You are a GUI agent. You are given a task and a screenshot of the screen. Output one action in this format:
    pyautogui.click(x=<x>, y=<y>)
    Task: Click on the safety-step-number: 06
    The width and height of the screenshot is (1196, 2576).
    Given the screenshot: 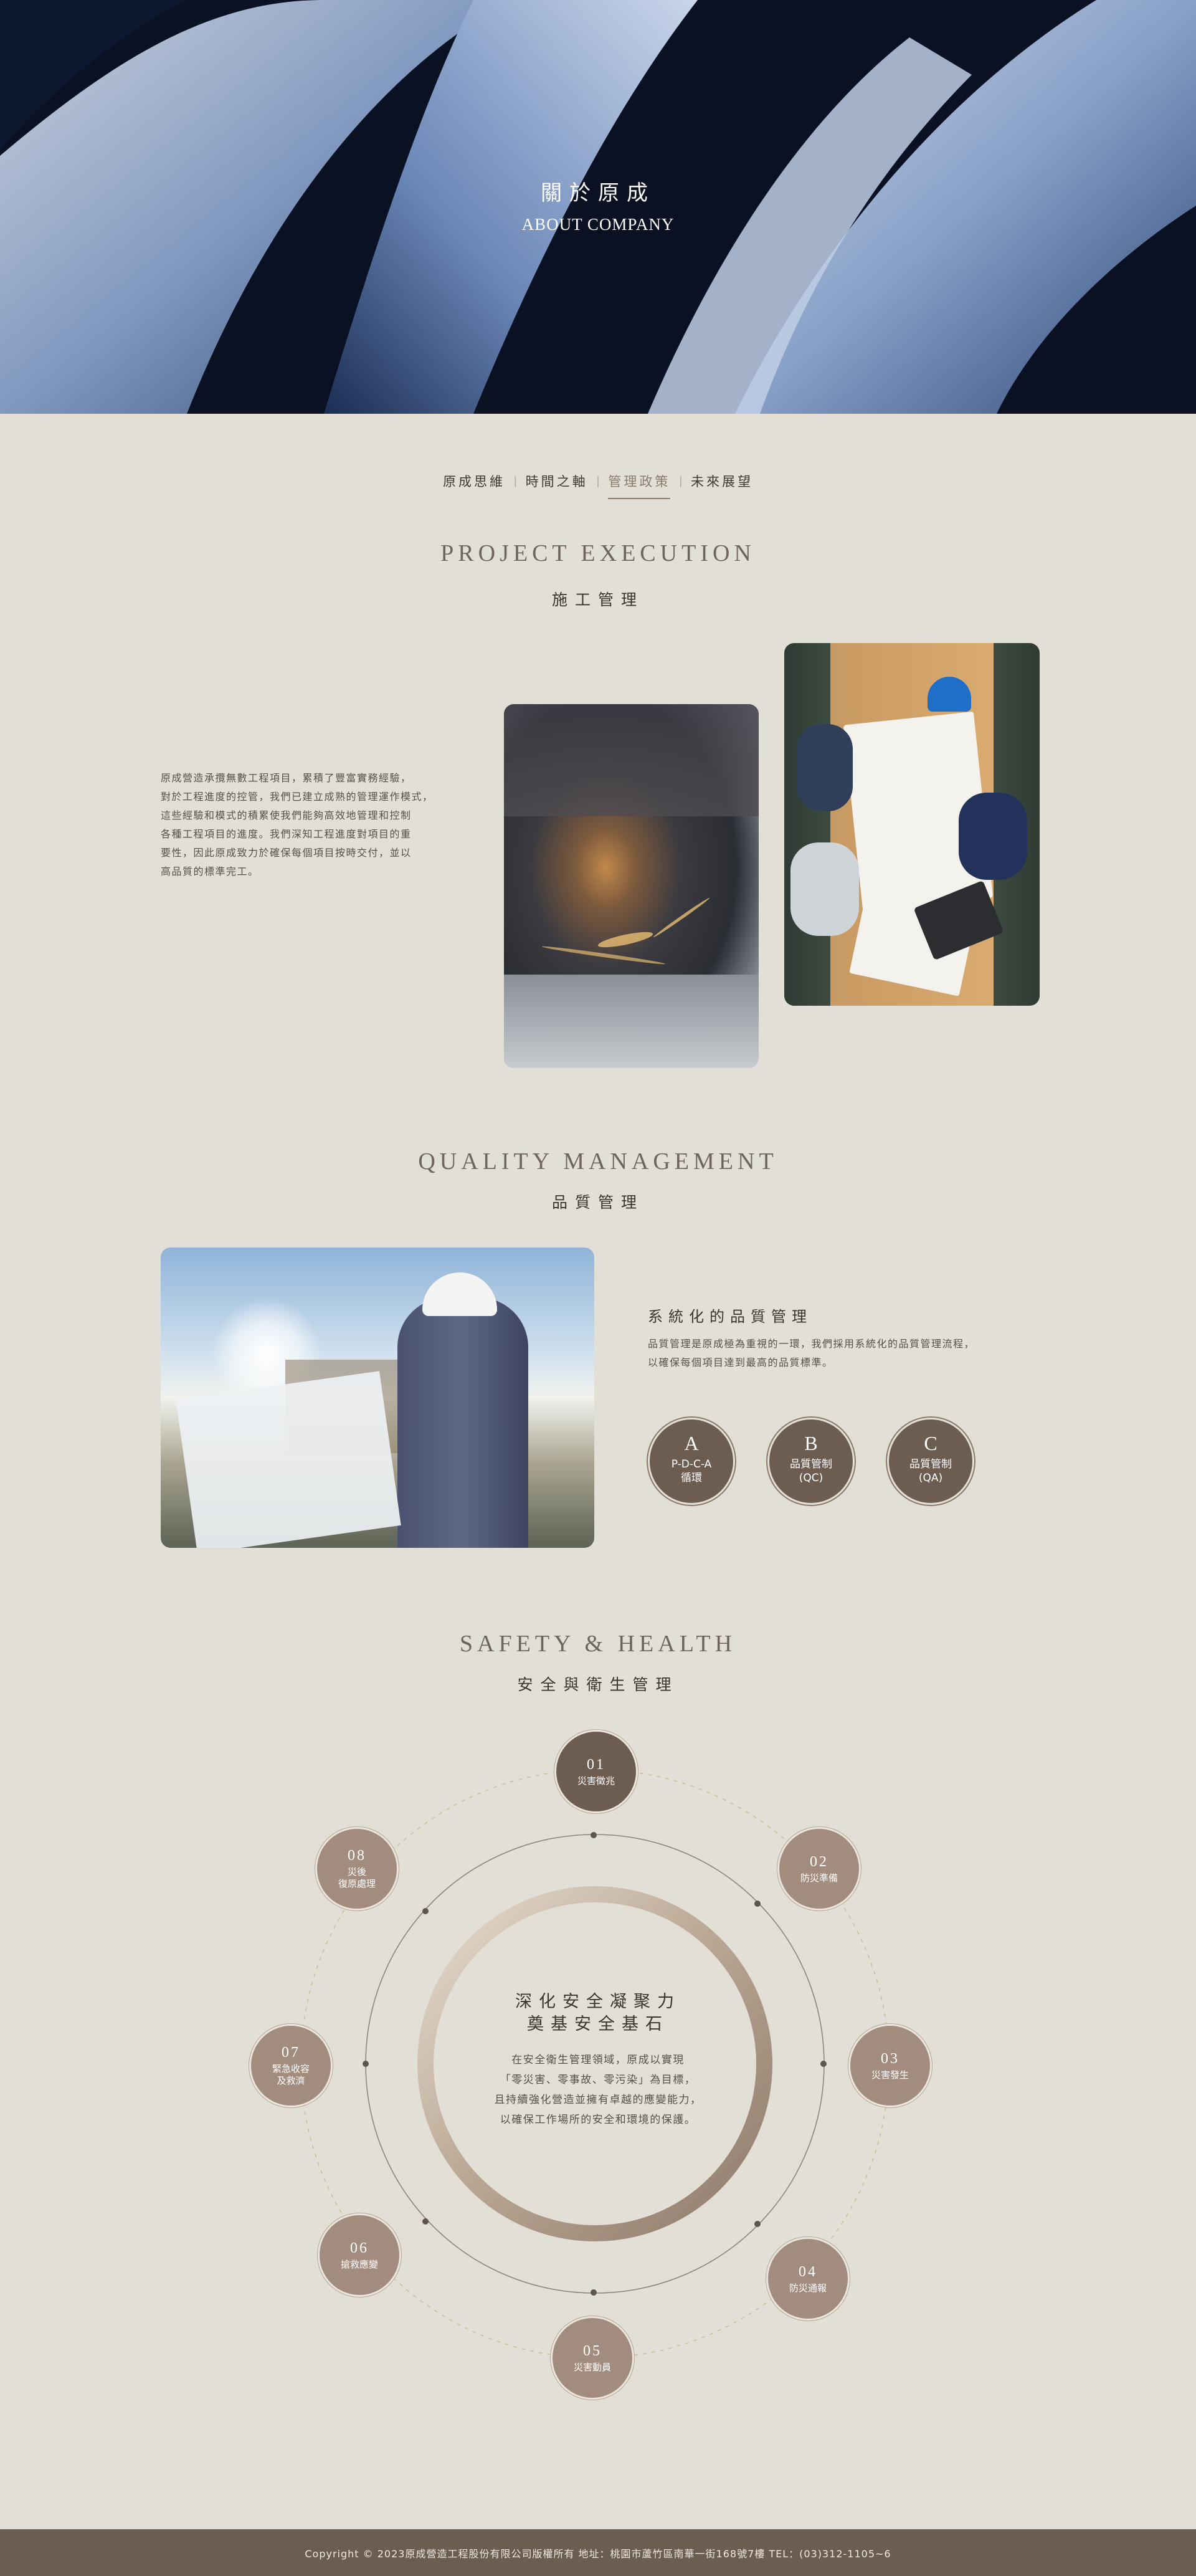 What is the action you would take?
    pyautogui.click(x=359, y=2248)
    